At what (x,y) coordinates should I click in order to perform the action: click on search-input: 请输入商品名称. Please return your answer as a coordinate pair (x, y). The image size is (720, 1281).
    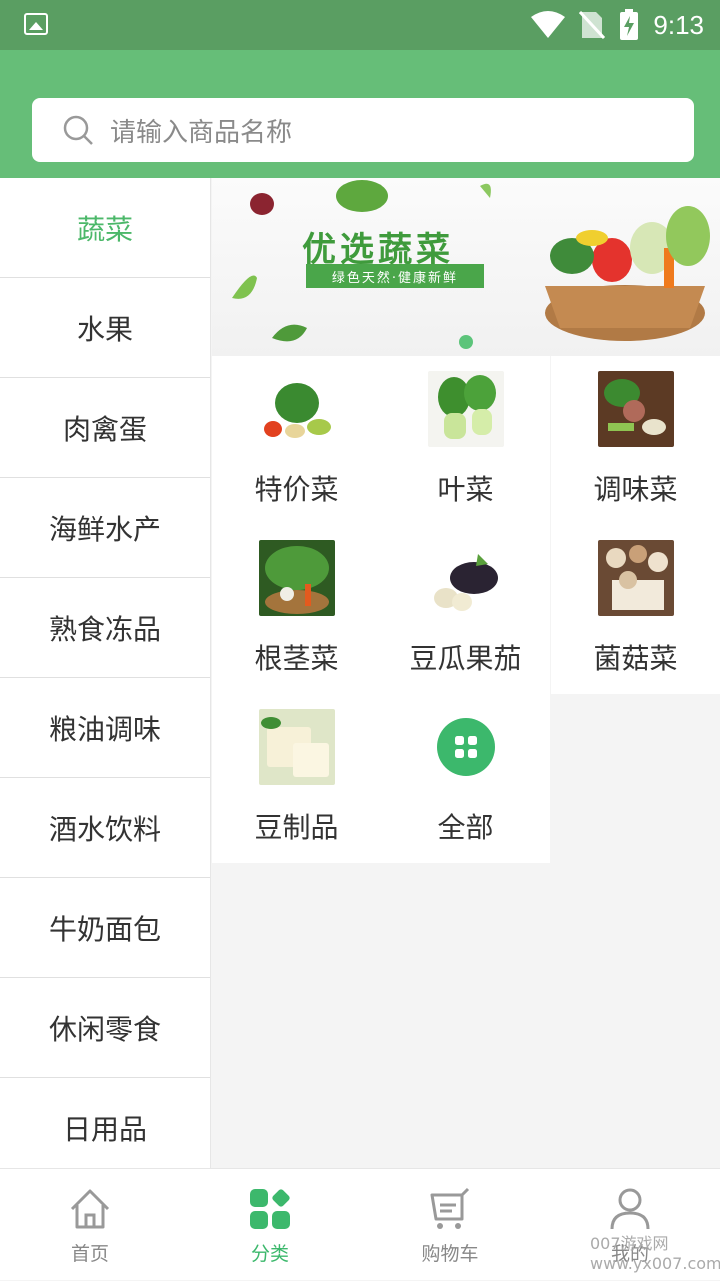
    Looking at the image, I should click on (363, 130).